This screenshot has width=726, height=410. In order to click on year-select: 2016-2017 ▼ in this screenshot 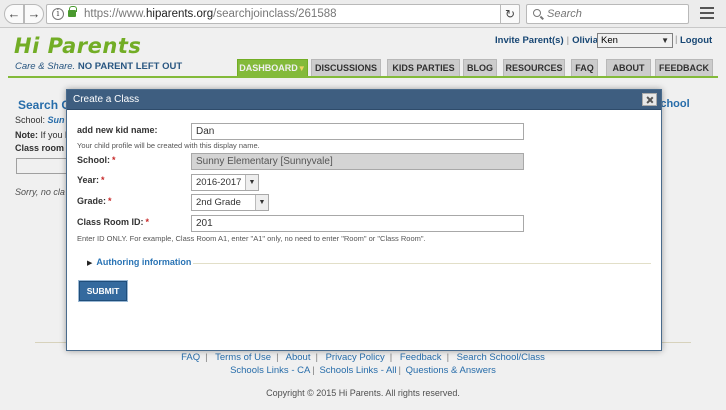, I will do `click(225, 182)`.